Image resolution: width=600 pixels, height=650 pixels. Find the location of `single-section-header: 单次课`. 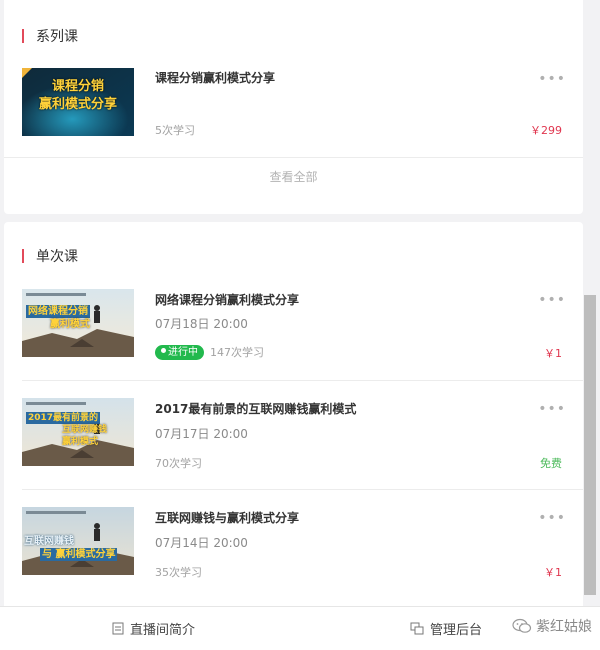

single-section-header: 单次课 is located at coordinates (50, 256).